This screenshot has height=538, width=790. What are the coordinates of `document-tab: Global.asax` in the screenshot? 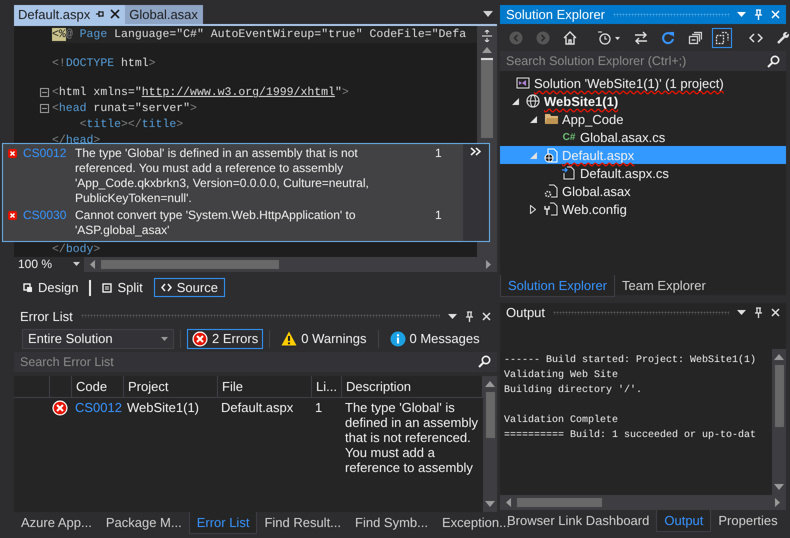 It's located at (164, 14).